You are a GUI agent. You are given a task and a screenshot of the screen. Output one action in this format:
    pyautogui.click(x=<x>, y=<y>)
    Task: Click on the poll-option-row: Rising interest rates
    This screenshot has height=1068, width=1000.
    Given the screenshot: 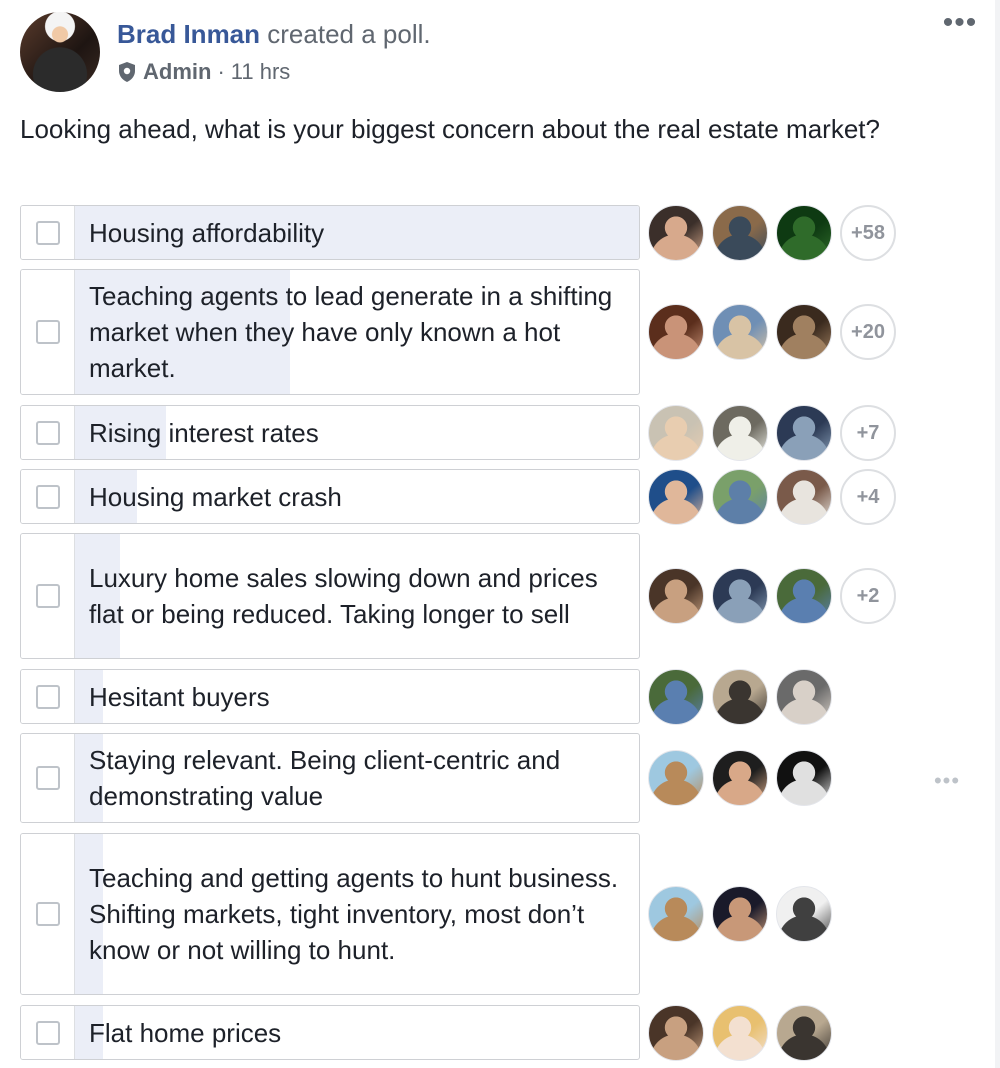 What is the action you would take?
    pyautogui.click(x=330, y=432)
    